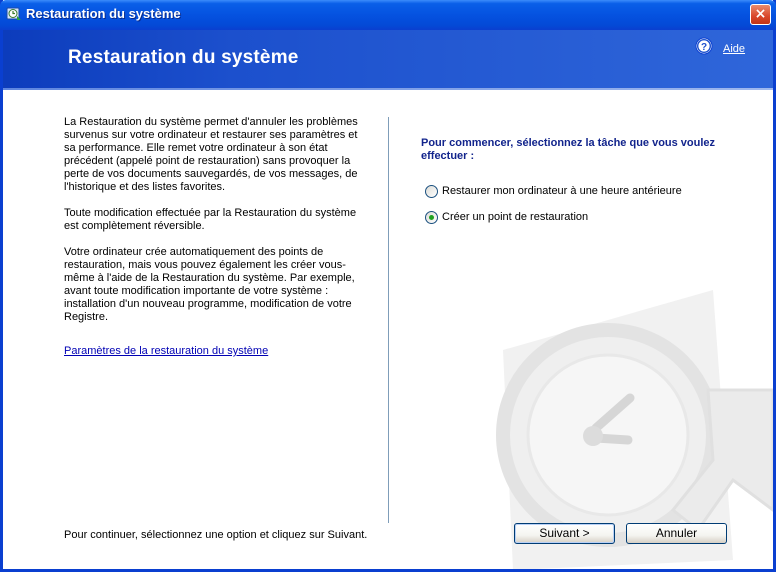 This screenshot has height=572, width=776. What do you see at coordinates (515, 217) in the screenshot?
I see `option-label: Créer un point de restauration` at bounding box center [515, 217].